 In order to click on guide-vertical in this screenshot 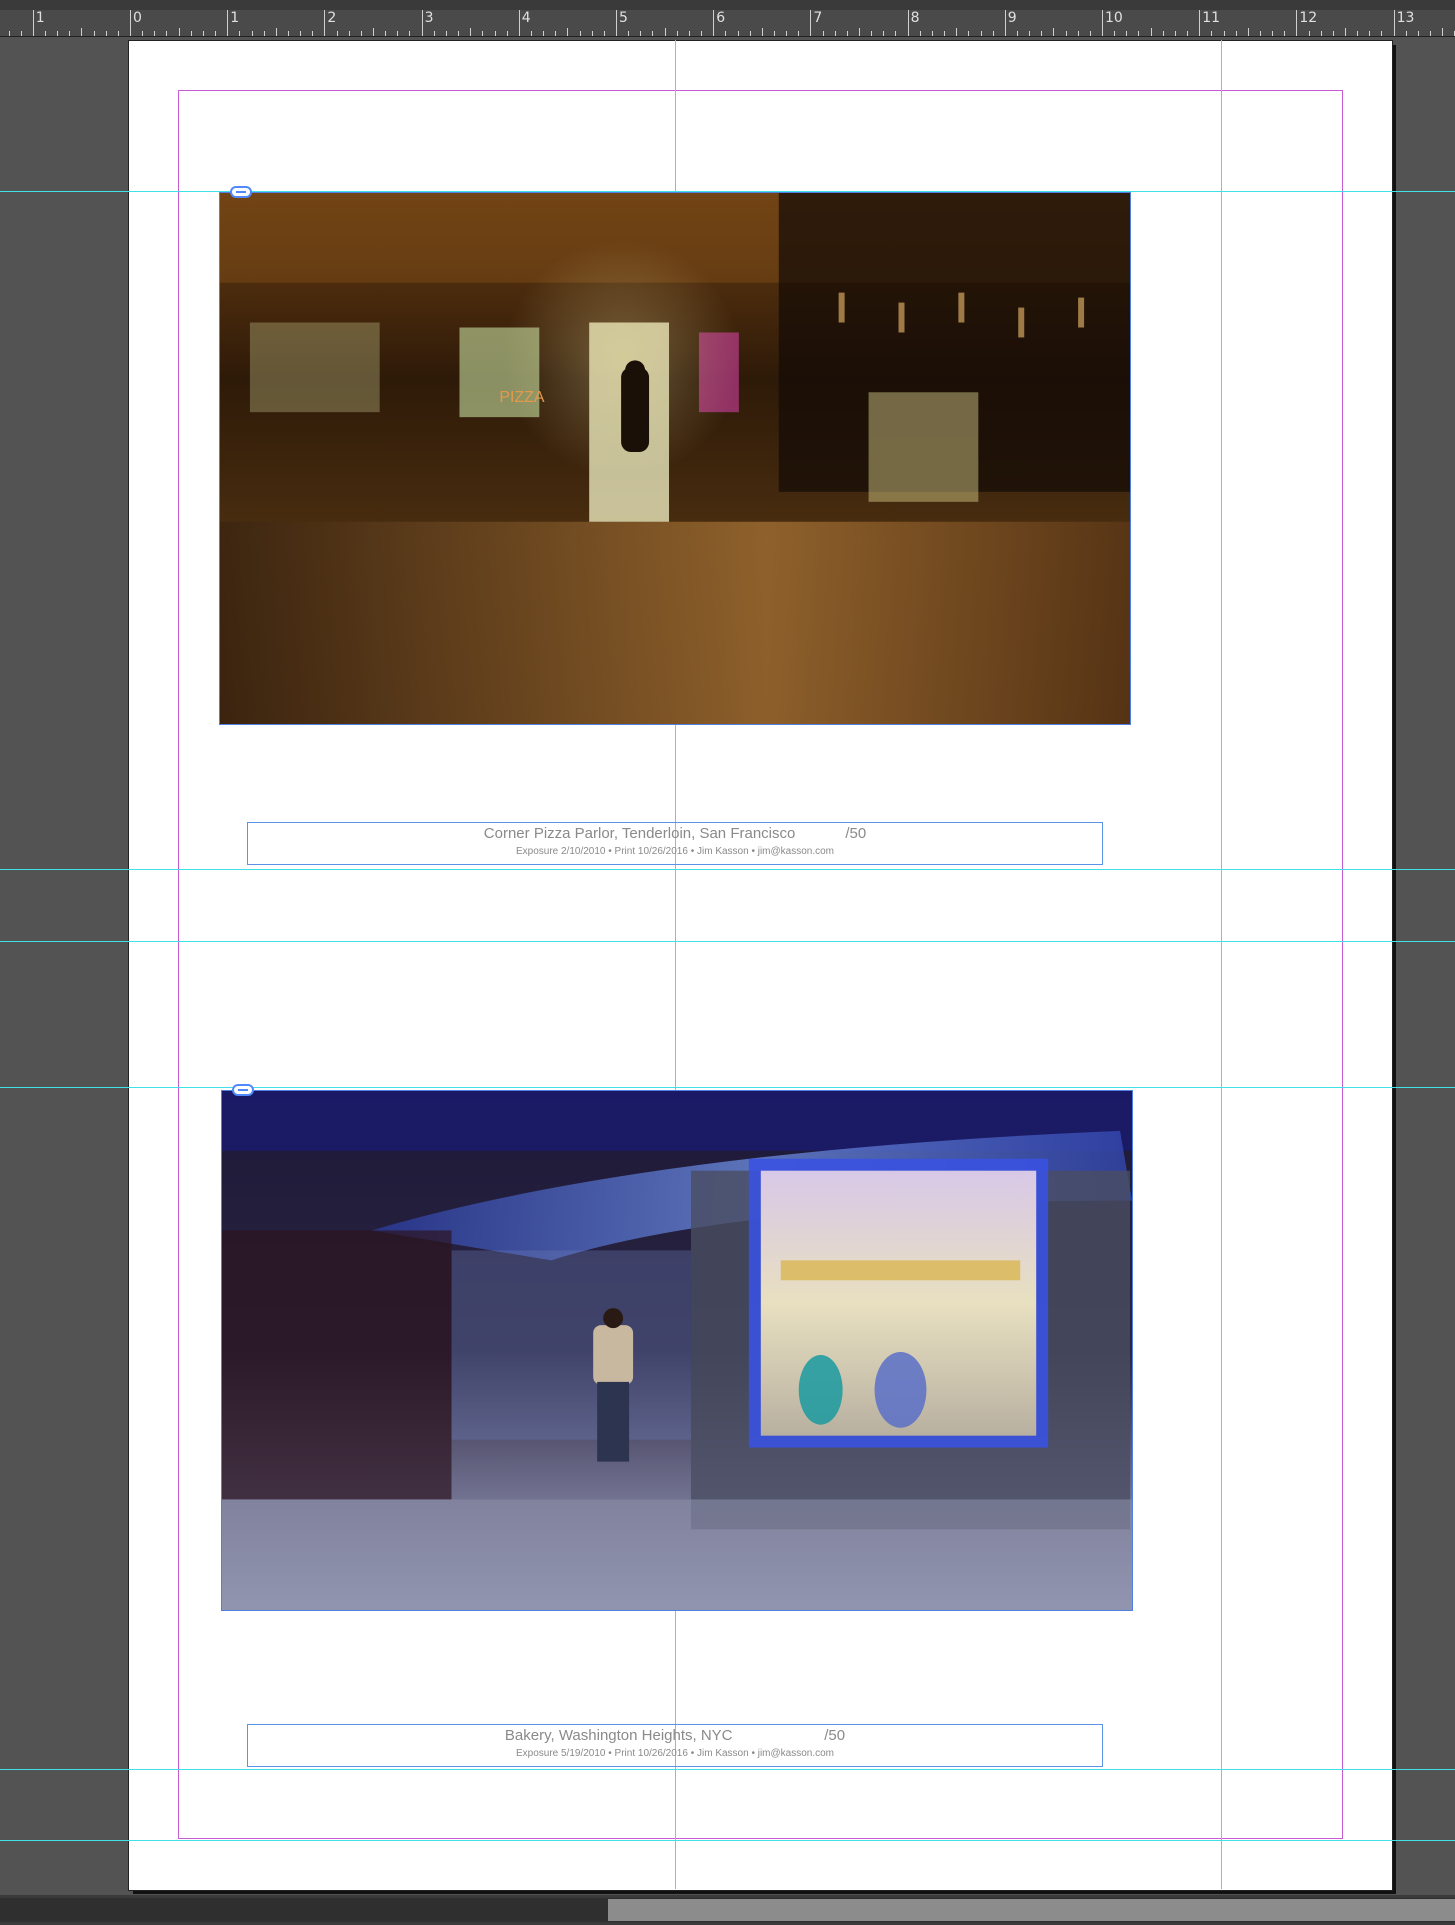, I will do `click(1221, 964)`.